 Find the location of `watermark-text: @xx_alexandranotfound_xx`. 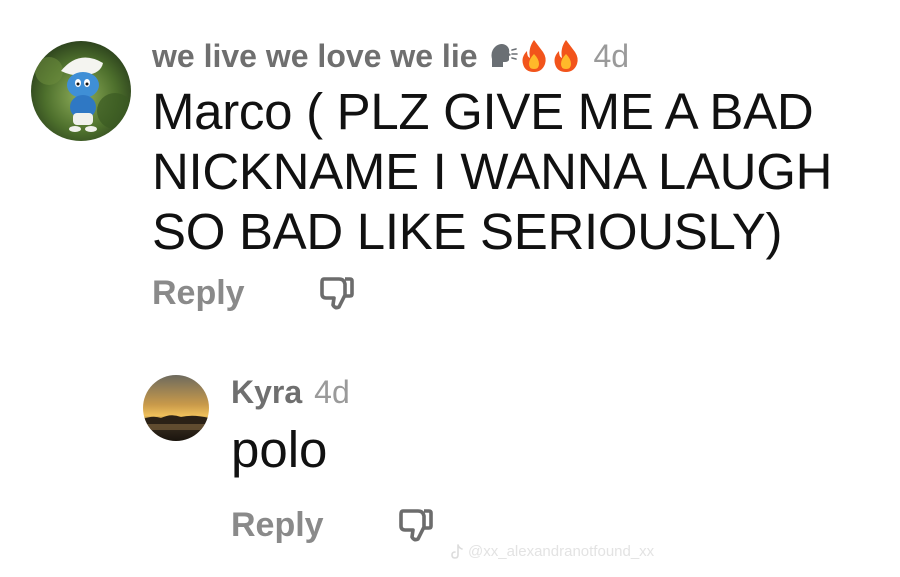

watermark-text: @xx_alexandranotfound_xx is located at coordinates (561, 551).